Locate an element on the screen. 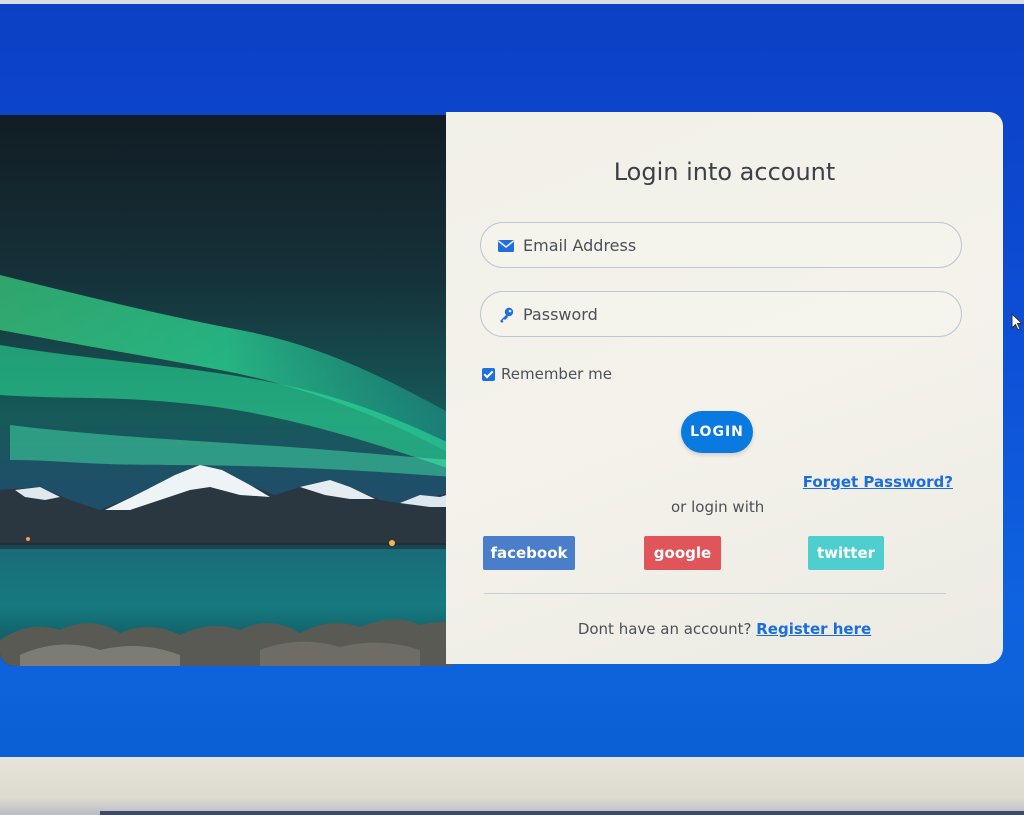 This screenshot has height=815, width=1024. monitor-bezel is located at coordinates (512, 786).